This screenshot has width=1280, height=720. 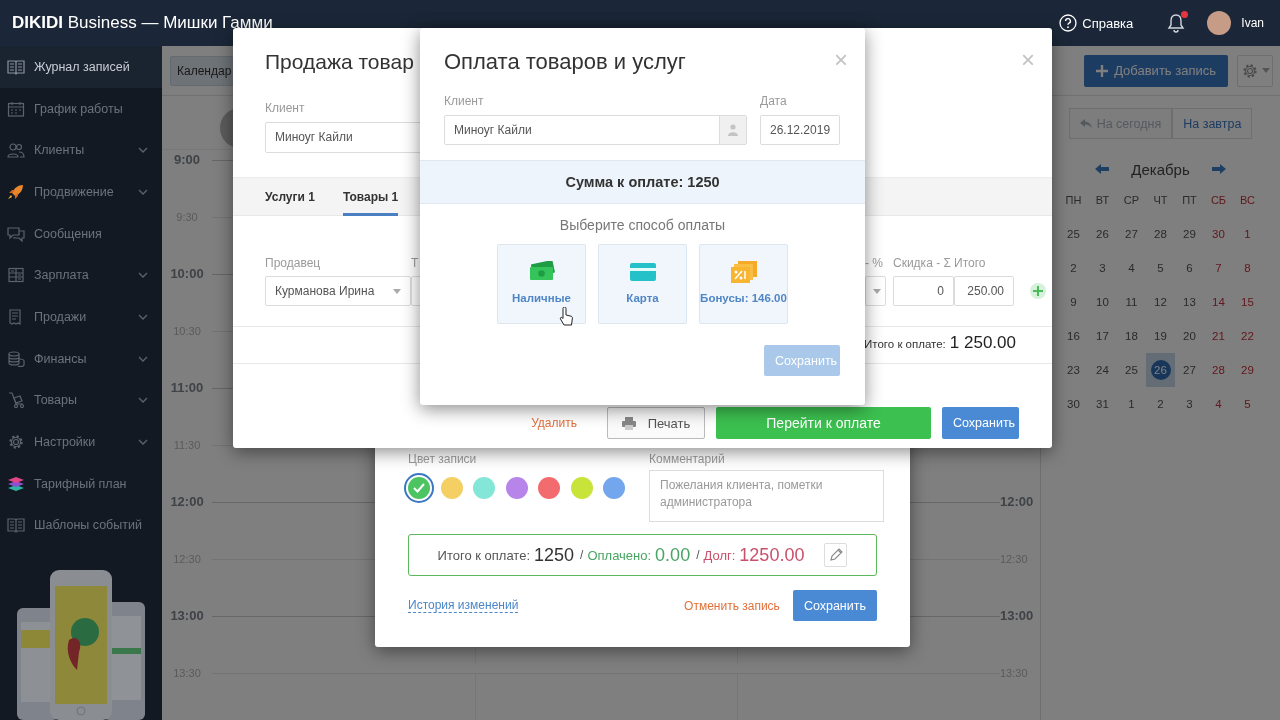 What do you see at coordinates (1131, 302) in the screenshot?
I see `calendar-day: 11` at bounding box center [1131, 302].